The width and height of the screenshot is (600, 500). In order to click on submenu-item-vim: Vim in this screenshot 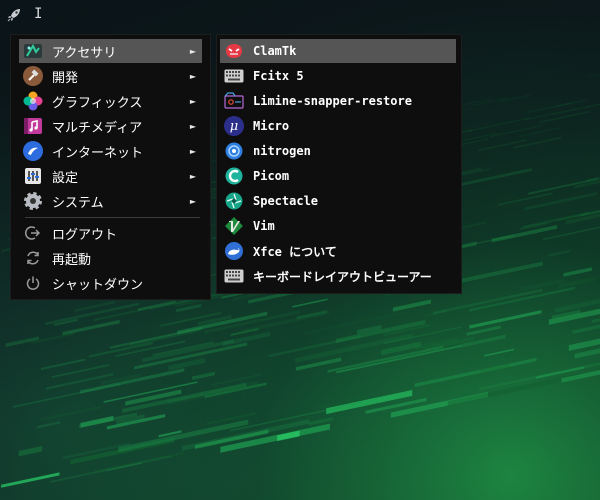, I will do `click(338, 226)`.